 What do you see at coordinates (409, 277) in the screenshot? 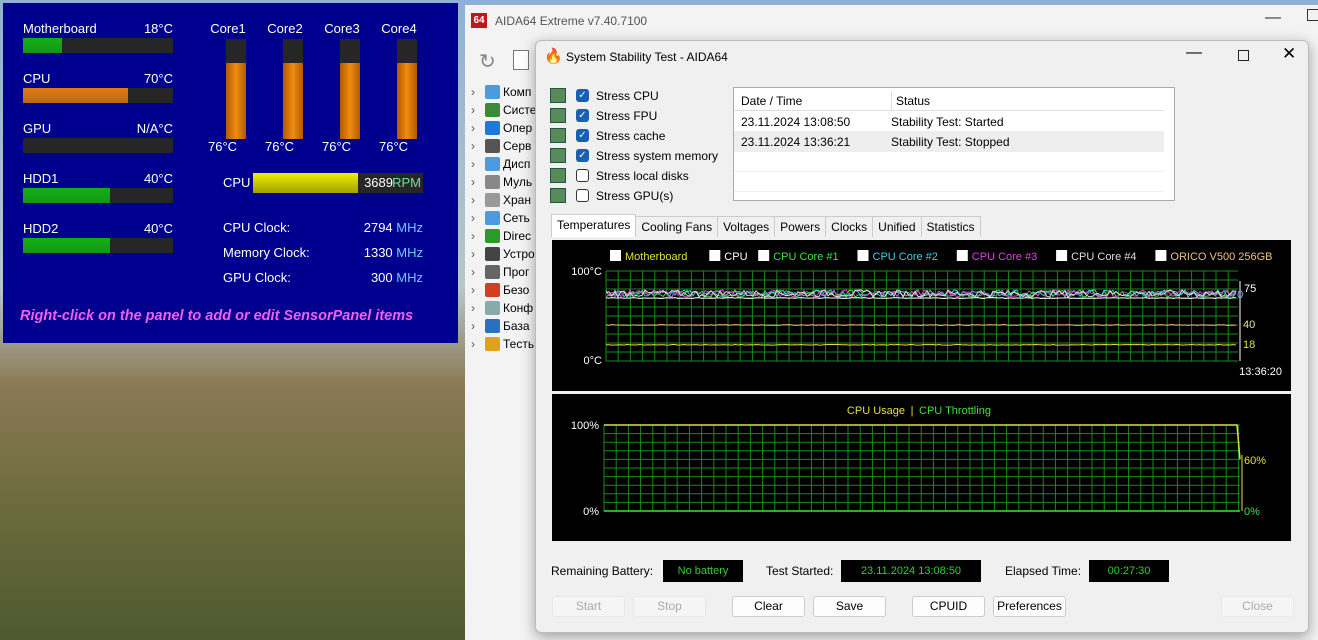
I see `clock-unit: MHz` at bounding box center [409, 277].